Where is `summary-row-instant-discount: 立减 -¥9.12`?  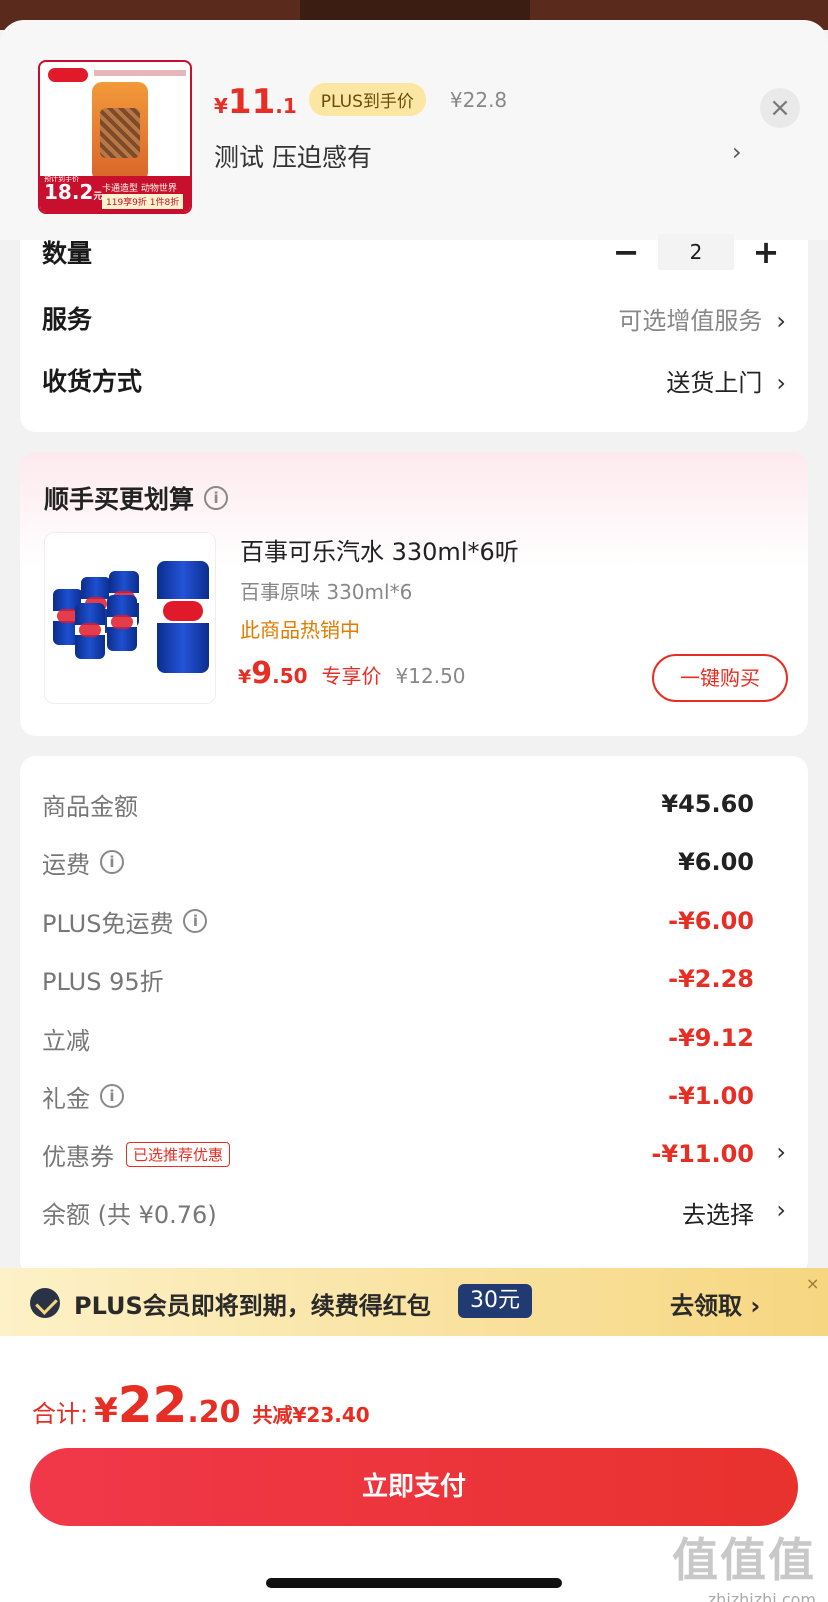 summary-row-instant-discount: 立减 -¥9.12 is located at coordinates (398, 1038).